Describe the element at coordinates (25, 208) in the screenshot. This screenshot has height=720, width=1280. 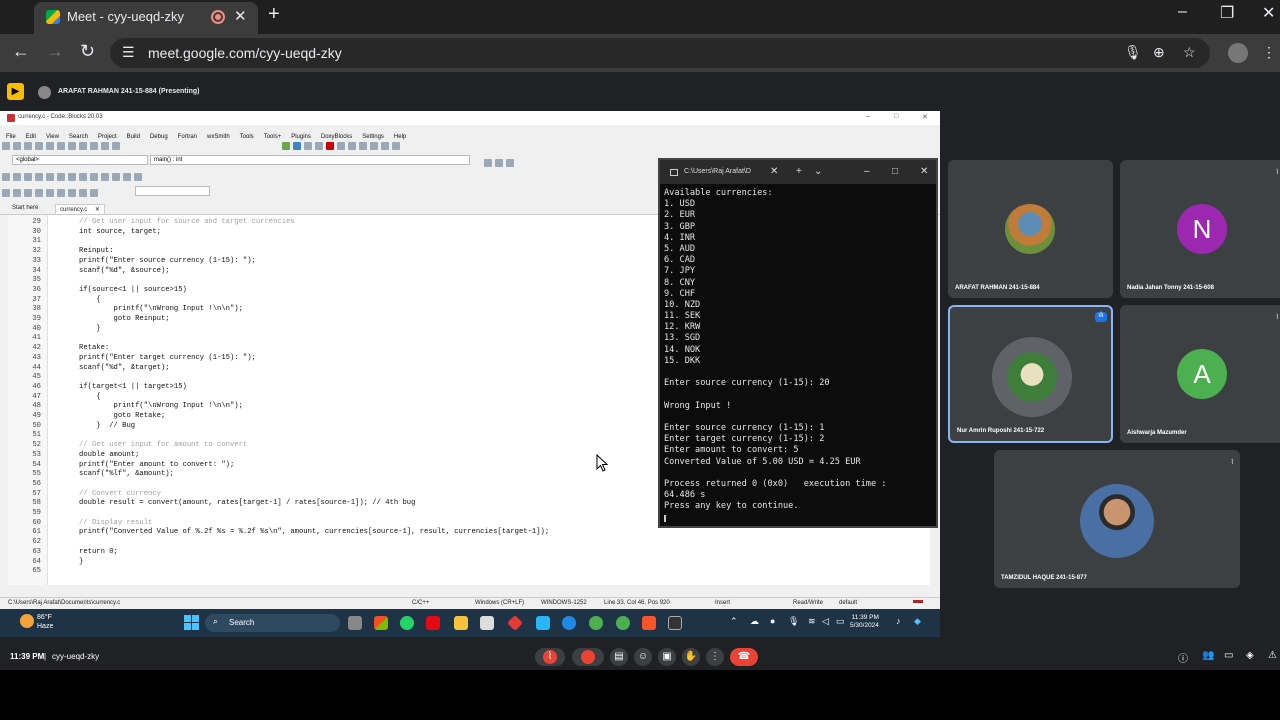
I see `tab-start-here: Start here` at that location.